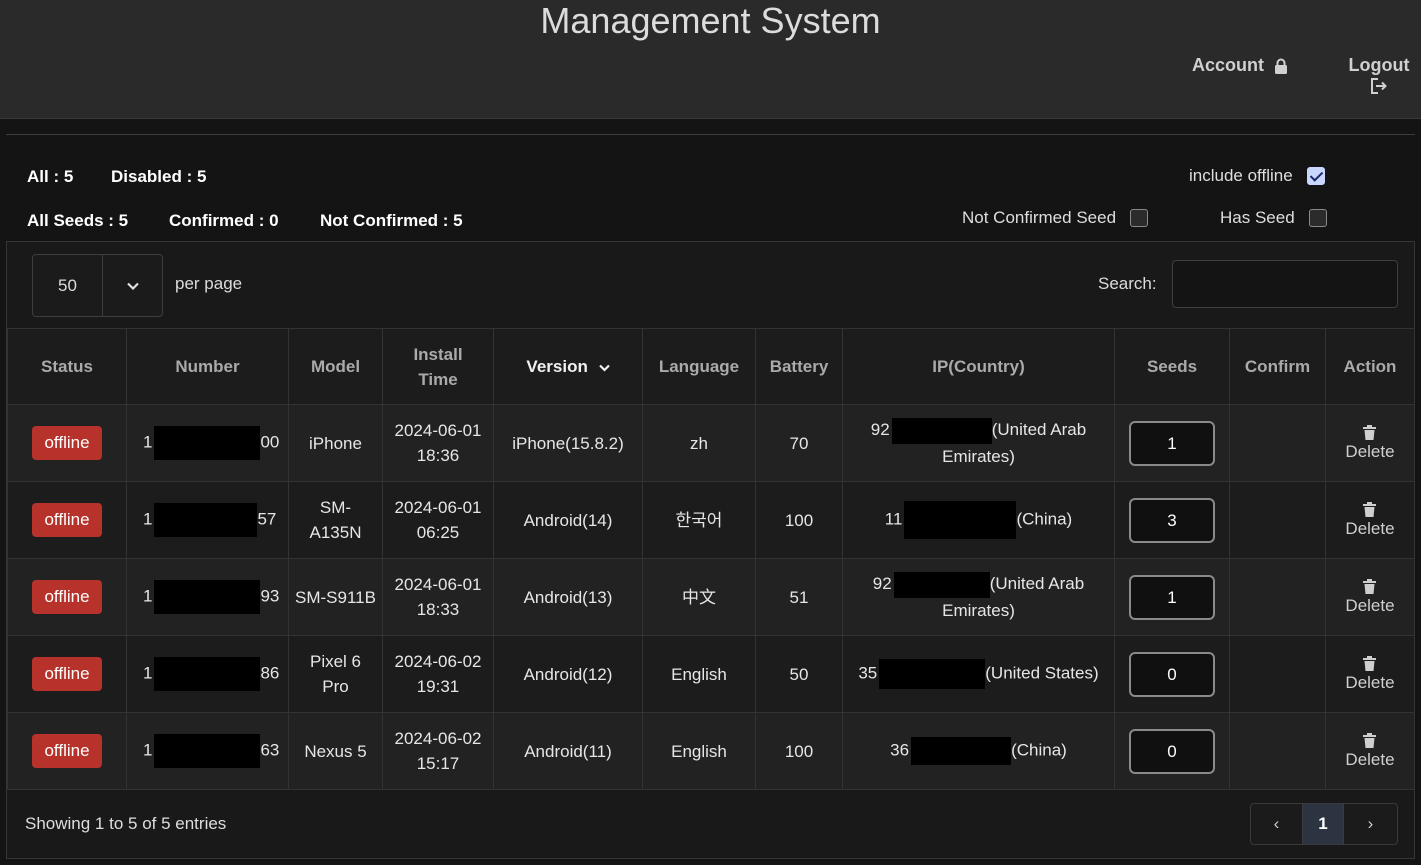 The width and height of the screenshot is (1421, 865). What do you see at coordinates (1228, 65) in the screenshot?
I see `account-label: Account` at bounding box center [1228, 65].